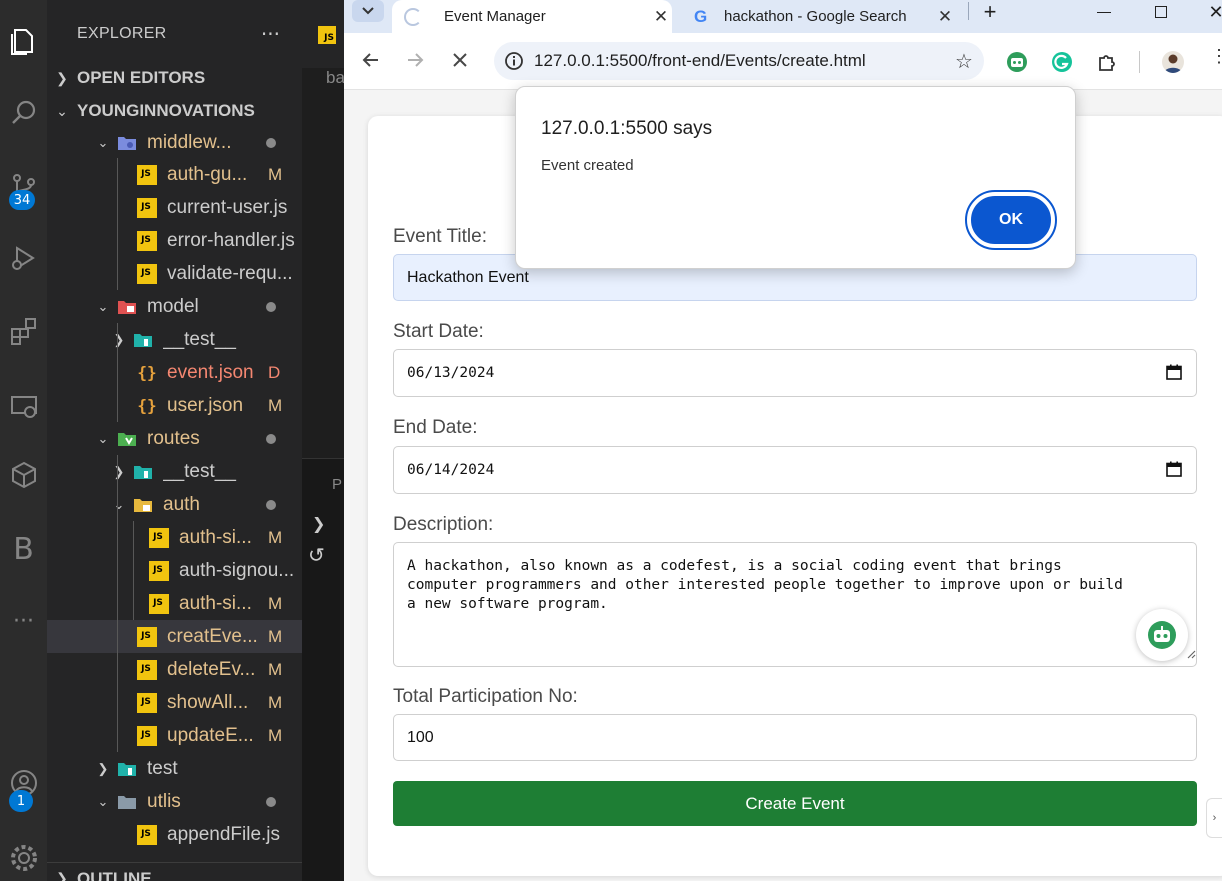  I want to click on end-date-value: 06/14/2024, so click(451, 470).